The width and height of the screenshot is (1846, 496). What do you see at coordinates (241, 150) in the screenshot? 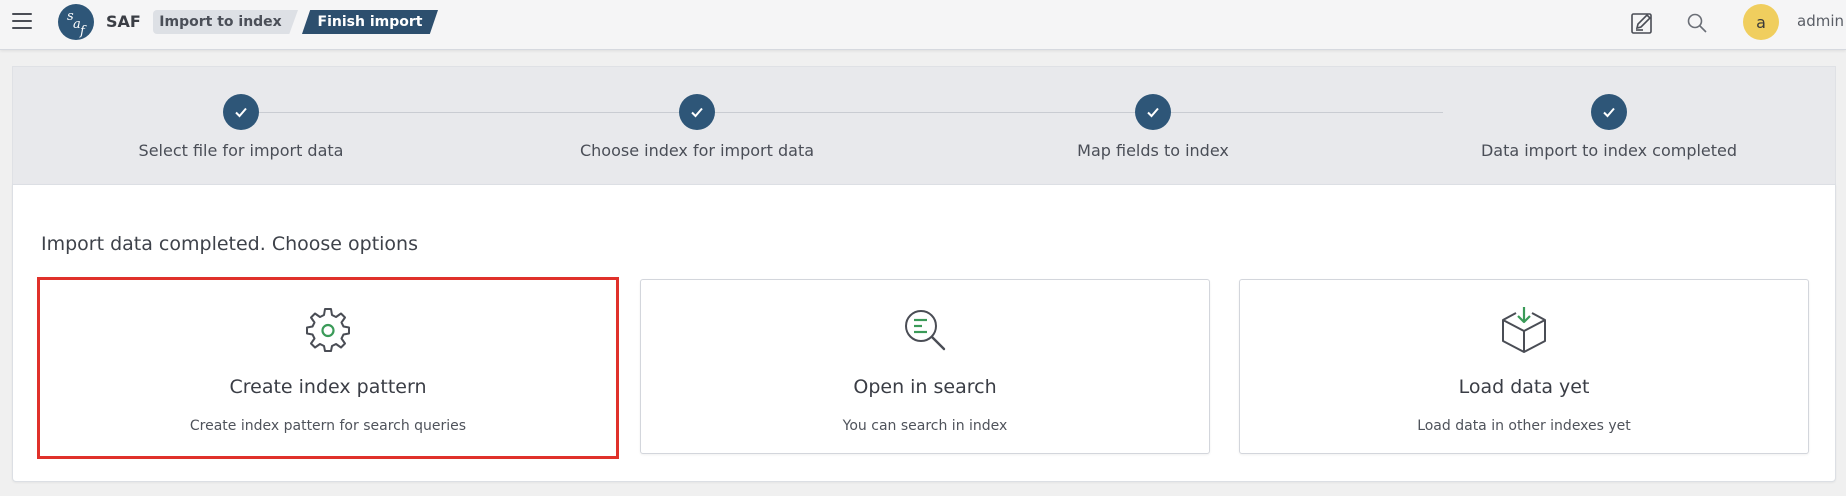
I see `step-1-label: Select file for import data` at bounding box center [241, 150].